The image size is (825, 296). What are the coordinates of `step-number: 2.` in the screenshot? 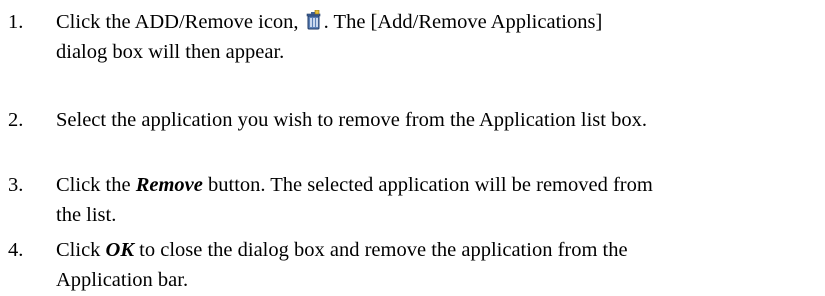 It's located at (16, 120).